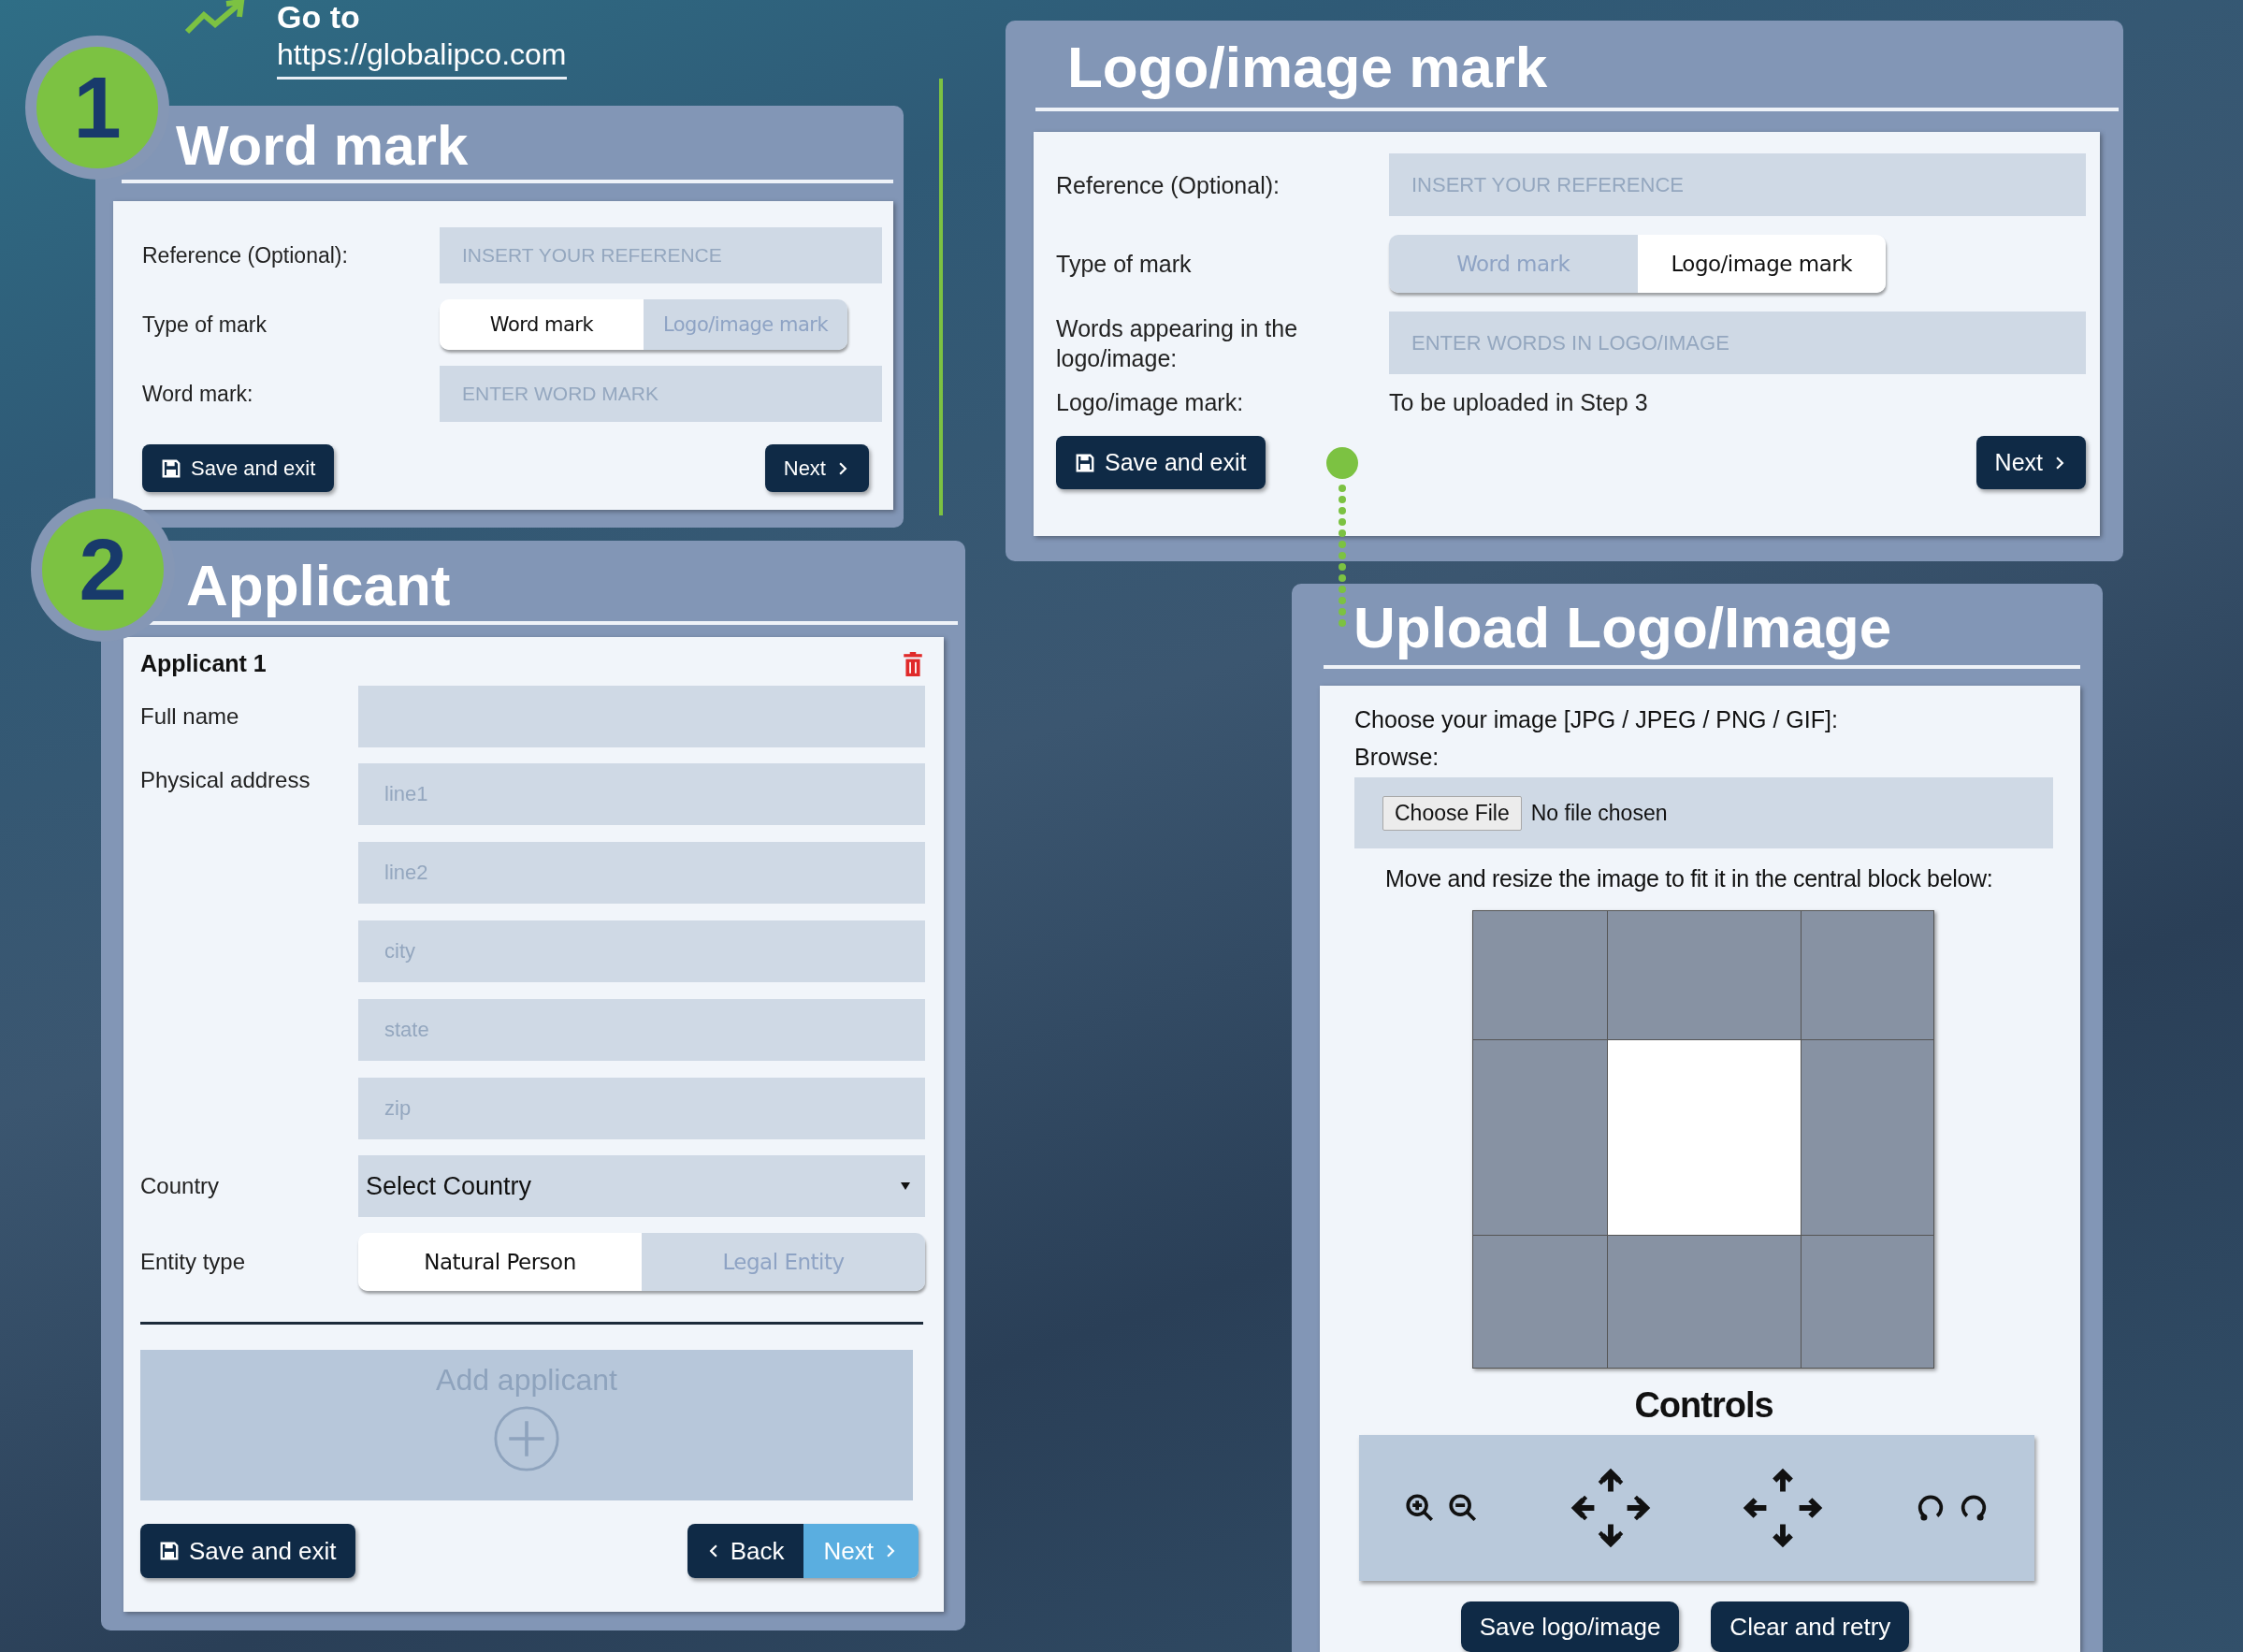 The image size is (2243, 1652). Describe the element at coordinates (641, 1030) in the screenshot. I see `input-field: state` at that location.